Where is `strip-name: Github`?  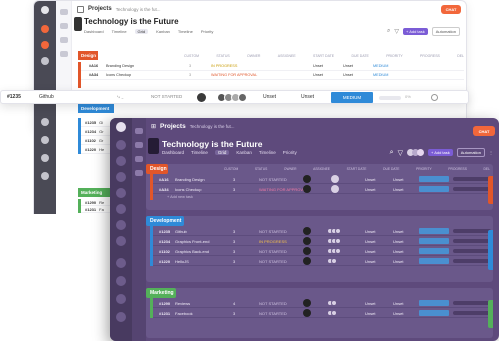 strip-name: Github is located at coordinates (46, 97).